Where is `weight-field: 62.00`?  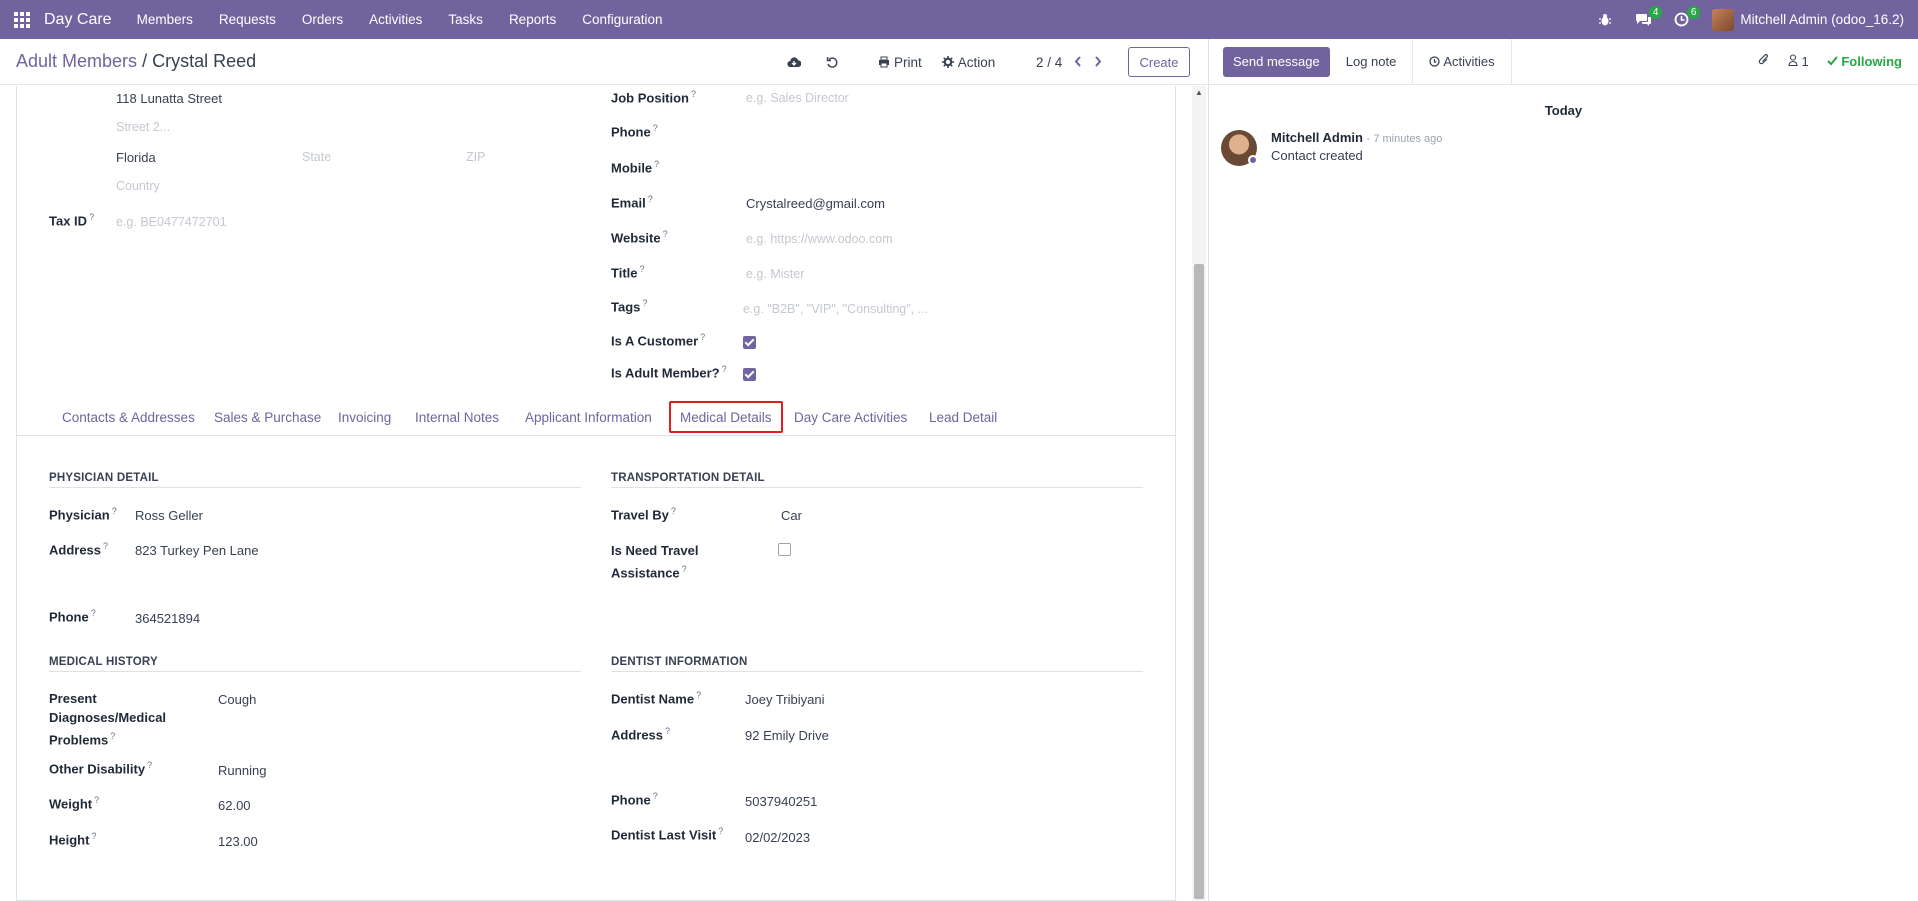 weight-field: 62.00 is located at coordinates (234, 805).